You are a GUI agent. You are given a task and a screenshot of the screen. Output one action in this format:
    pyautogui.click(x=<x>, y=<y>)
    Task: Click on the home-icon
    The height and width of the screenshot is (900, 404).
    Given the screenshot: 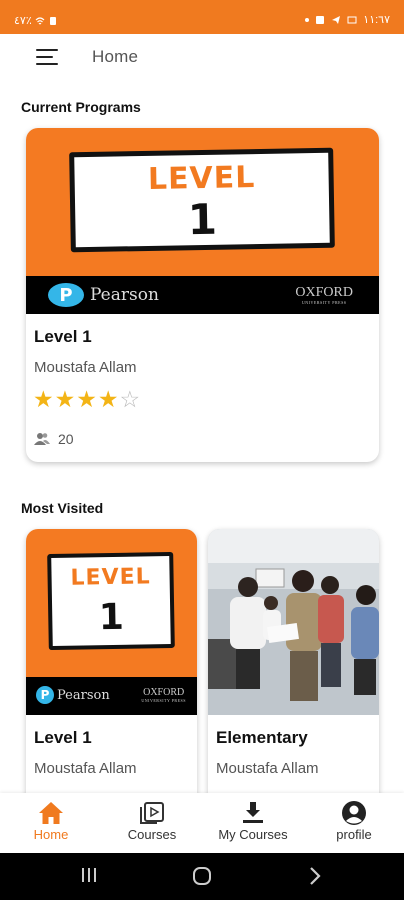 What is the action you would take?
    pyautogui.click(x=51, y=813)
    